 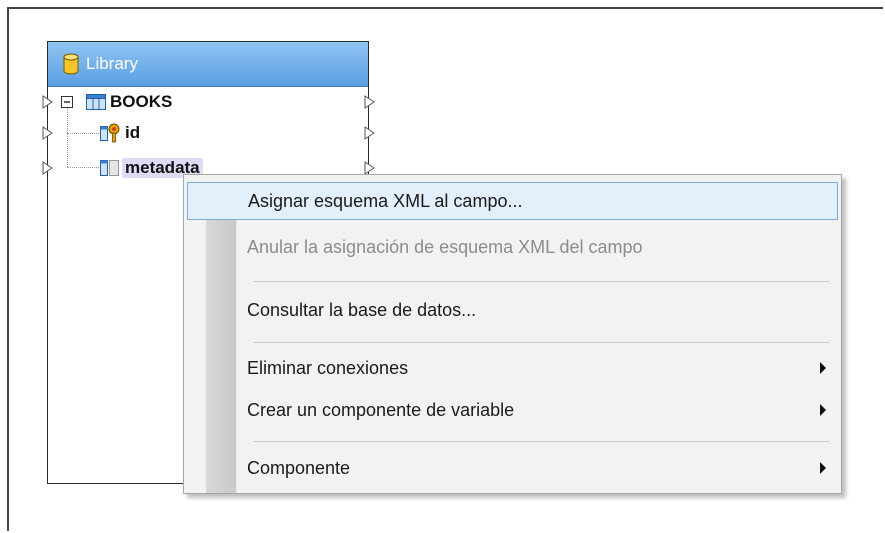 What do you see at coordinates (141, 101) in the screenshot?
I see `table-name: BOOKS` at bounding box center [141, 101].